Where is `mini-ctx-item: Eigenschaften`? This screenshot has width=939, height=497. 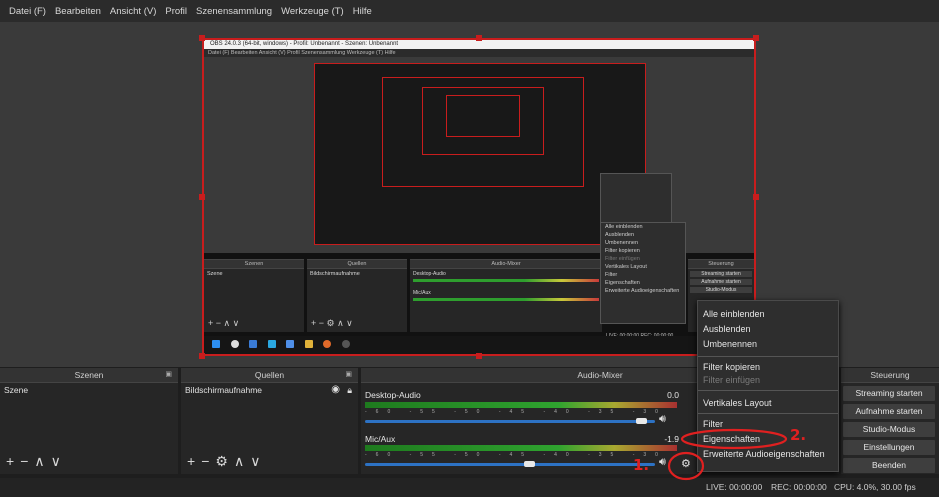 mini-ctx-item: Eigenschaften is located at coordinates (622, 283).